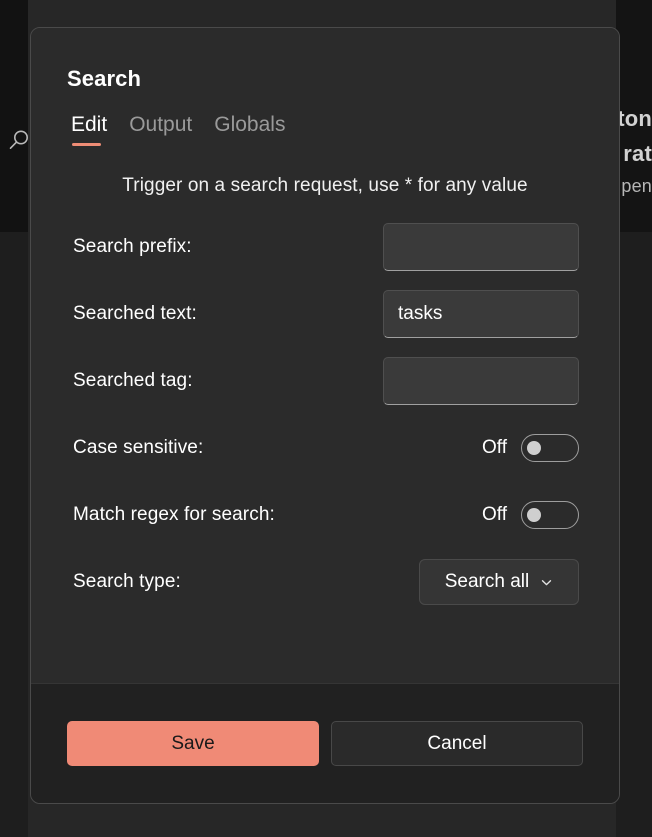  What do you see at coordinates (325, 743) in the screenshot?
I see `dialog-footer: Save Cancel` at bounding box center [325, 743].